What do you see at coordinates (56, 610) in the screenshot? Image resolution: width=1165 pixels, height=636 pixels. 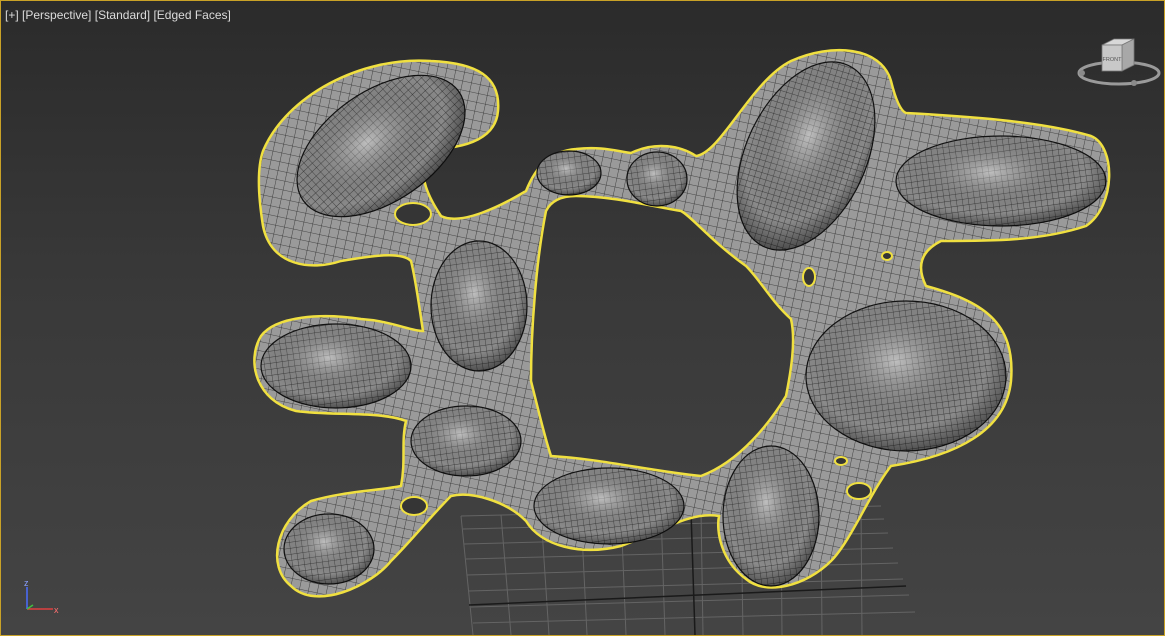 I see `axis-x-label: x` at bounding box center [56, 610].